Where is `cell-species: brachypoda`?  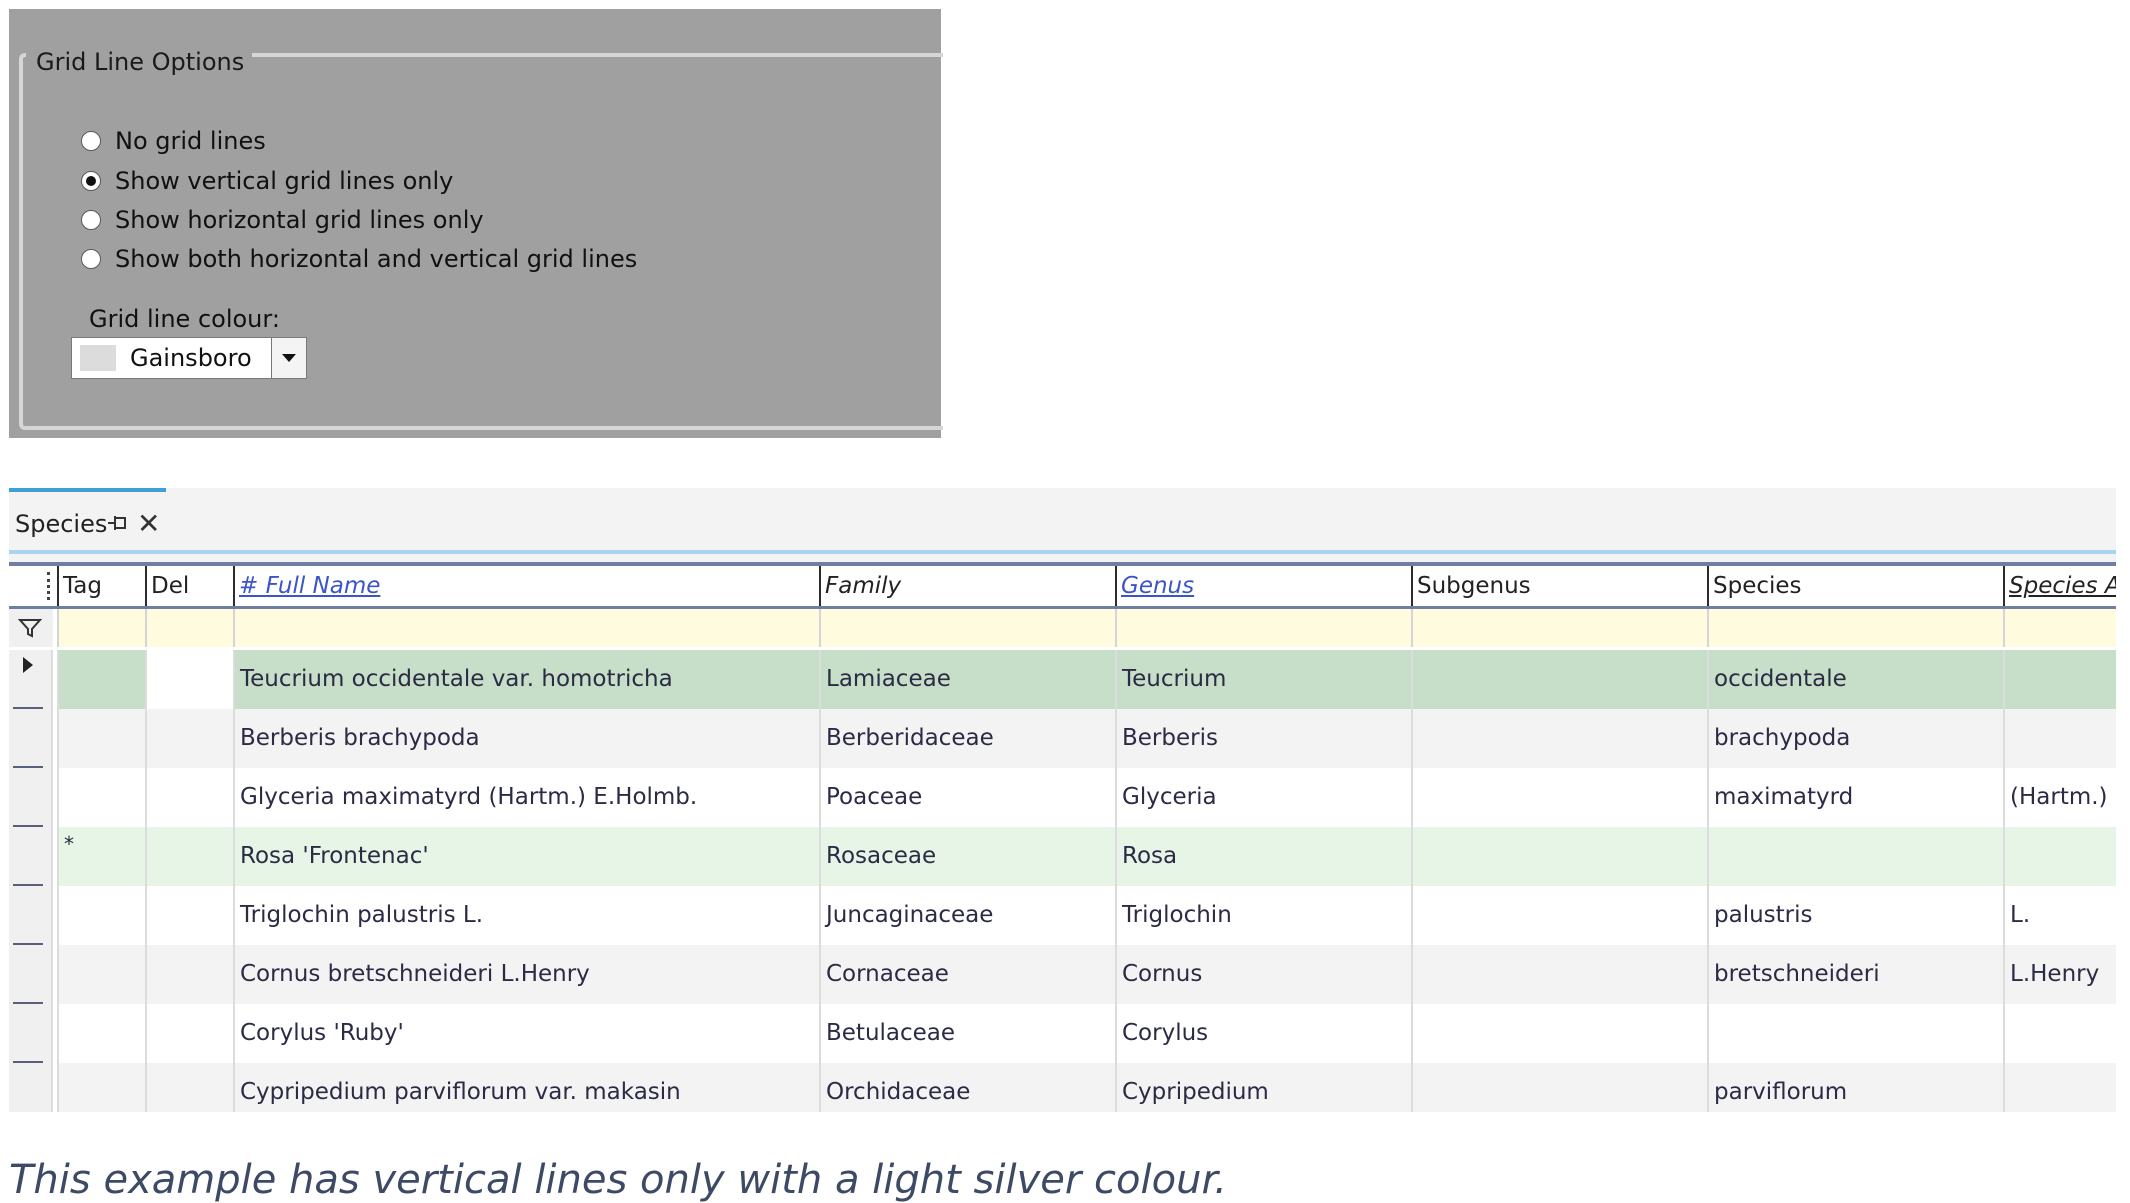 cell-species: brachypoda is located at coordinates (1855, 738).